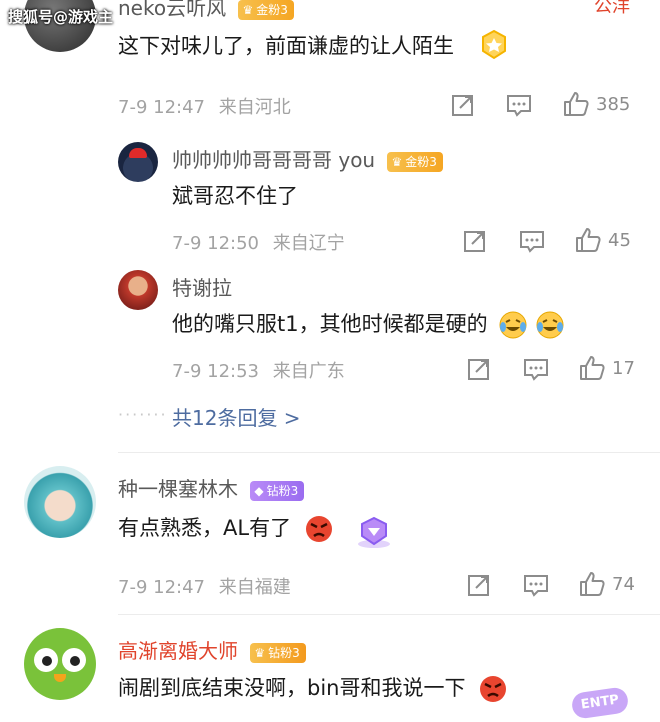 Image resolution: width=660 pixels, height=722 pixels. What do you see at coordinates (368, 324) in the screenshot?
I see `comment-text: 他的嘴只服t1，其他时候都是硬的` at bounding box center [368, 324].